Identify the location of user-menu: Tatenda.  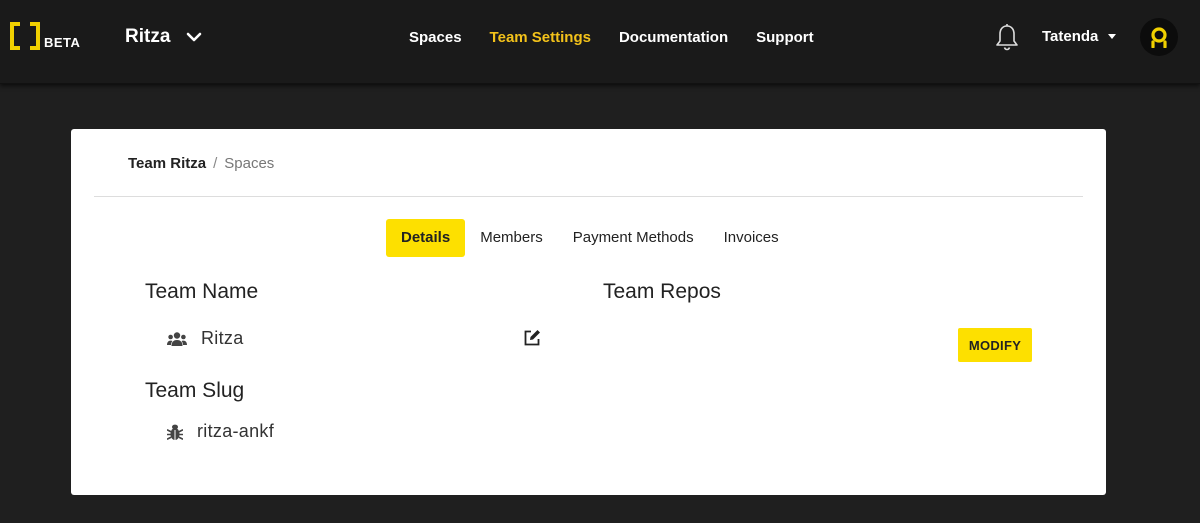
(1079, 36).